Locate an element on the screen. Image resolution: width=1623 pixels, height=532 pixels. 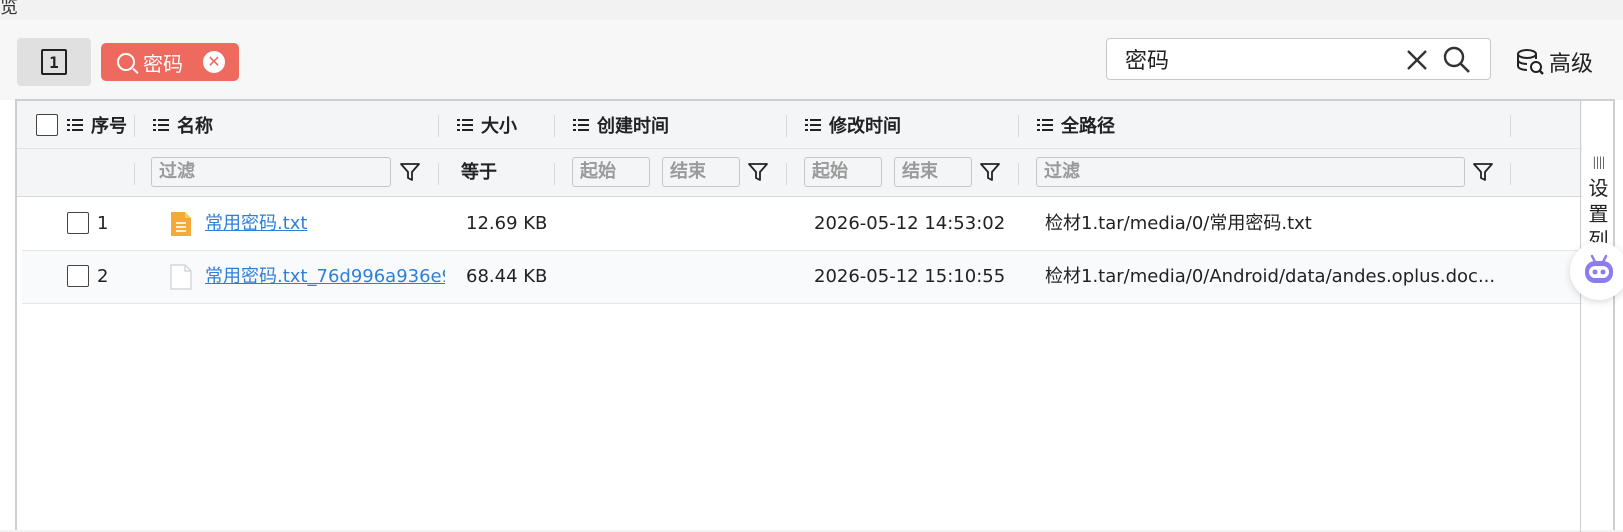
modified-start-input: 起始 is located at coordinates (843, 172).